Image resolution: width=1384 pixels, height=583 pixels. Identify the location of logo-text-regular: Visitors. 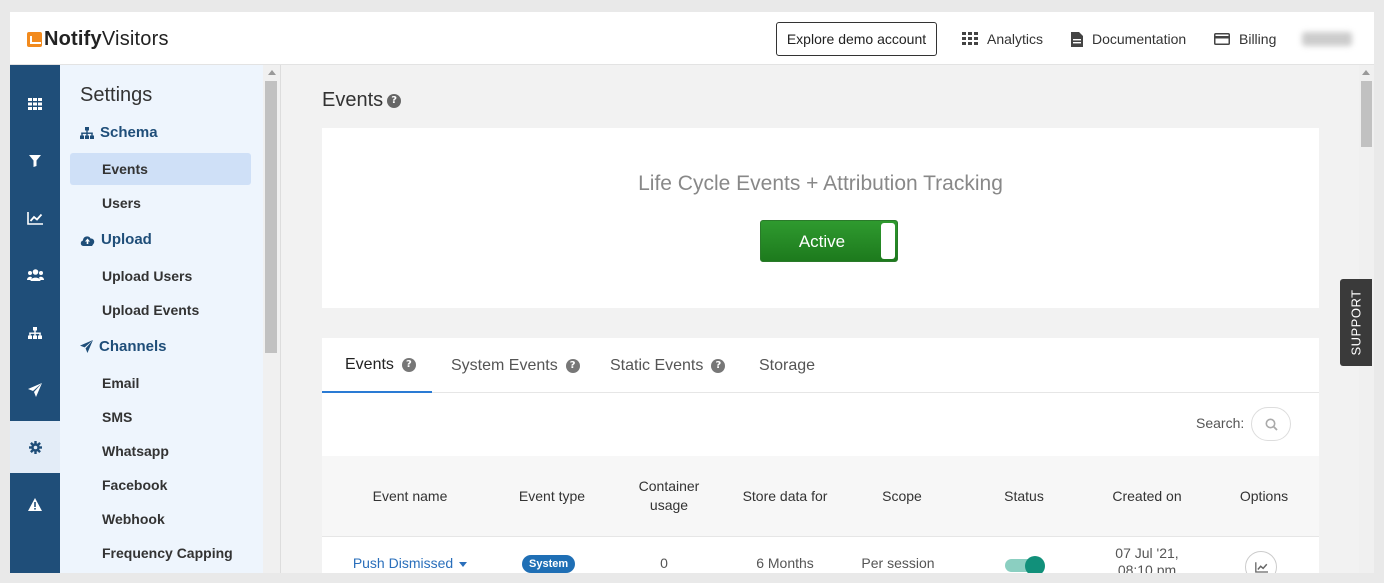
(135, 39).